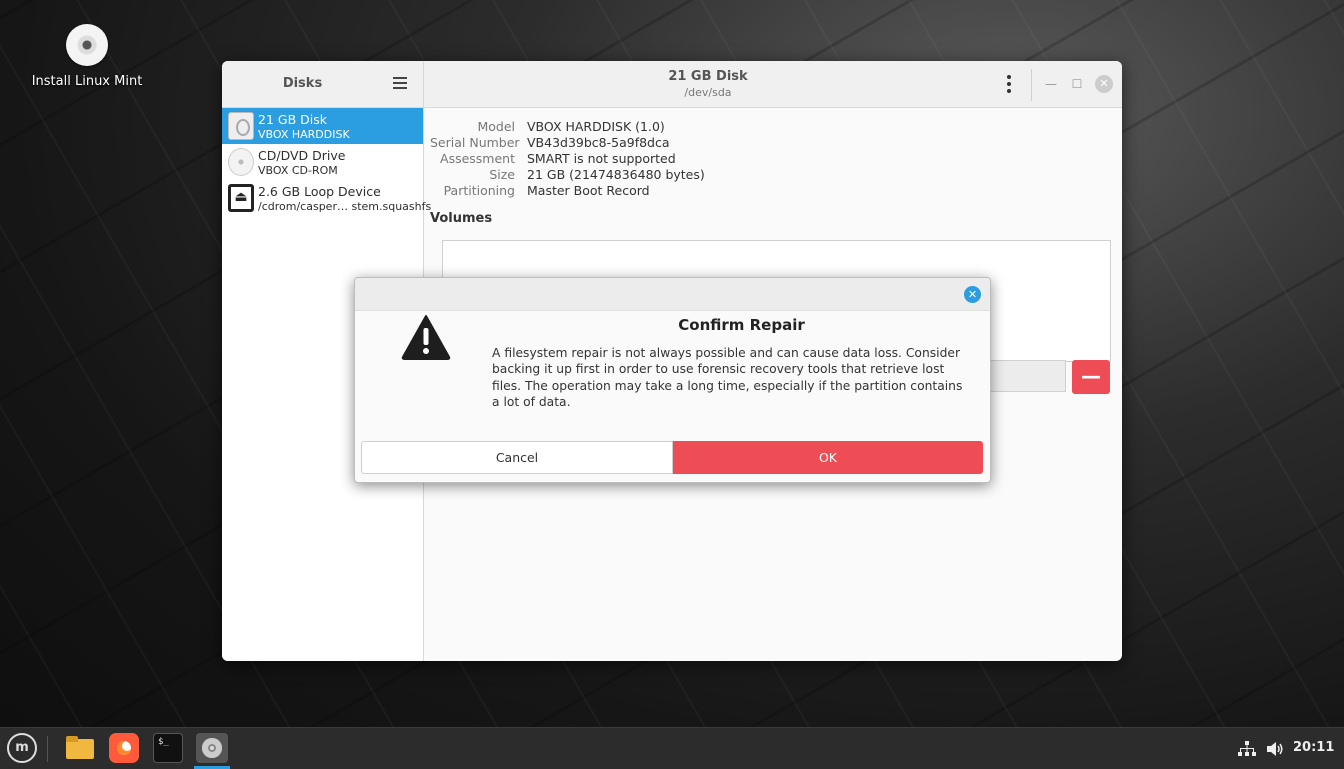 This screenshot has height=769, width=1344. I want to click on sidebar-header: Disks, so click(322, 84).